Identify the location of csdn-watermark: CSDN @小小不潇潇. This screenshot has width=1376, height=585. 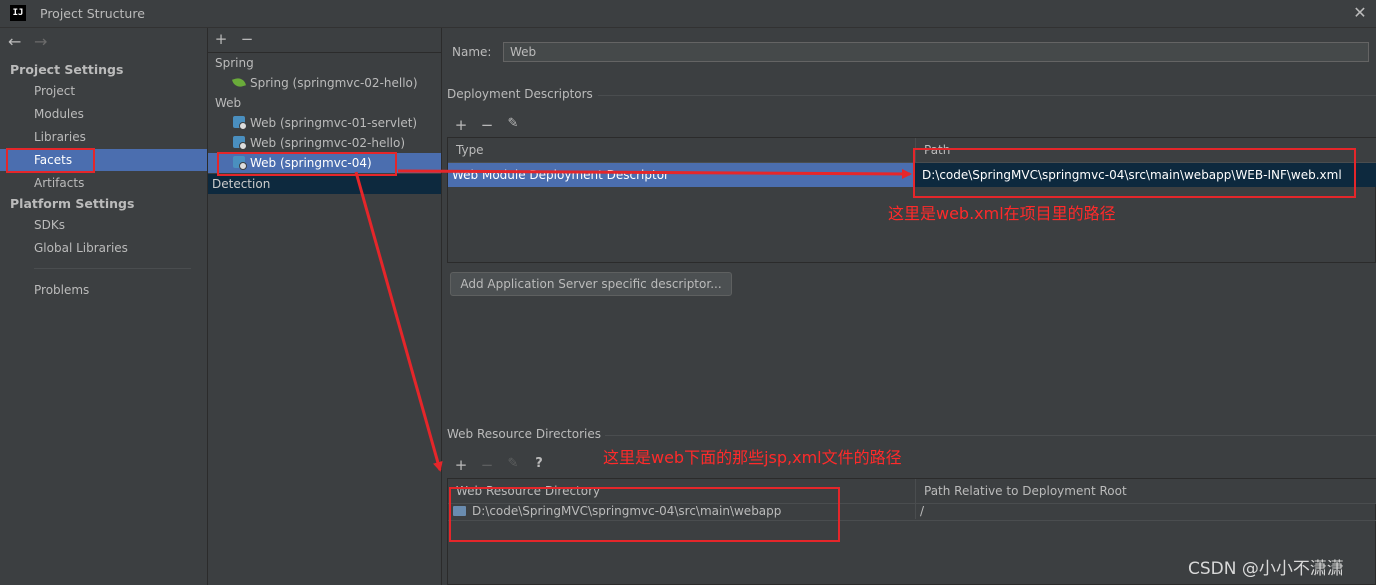
(1266, 569).